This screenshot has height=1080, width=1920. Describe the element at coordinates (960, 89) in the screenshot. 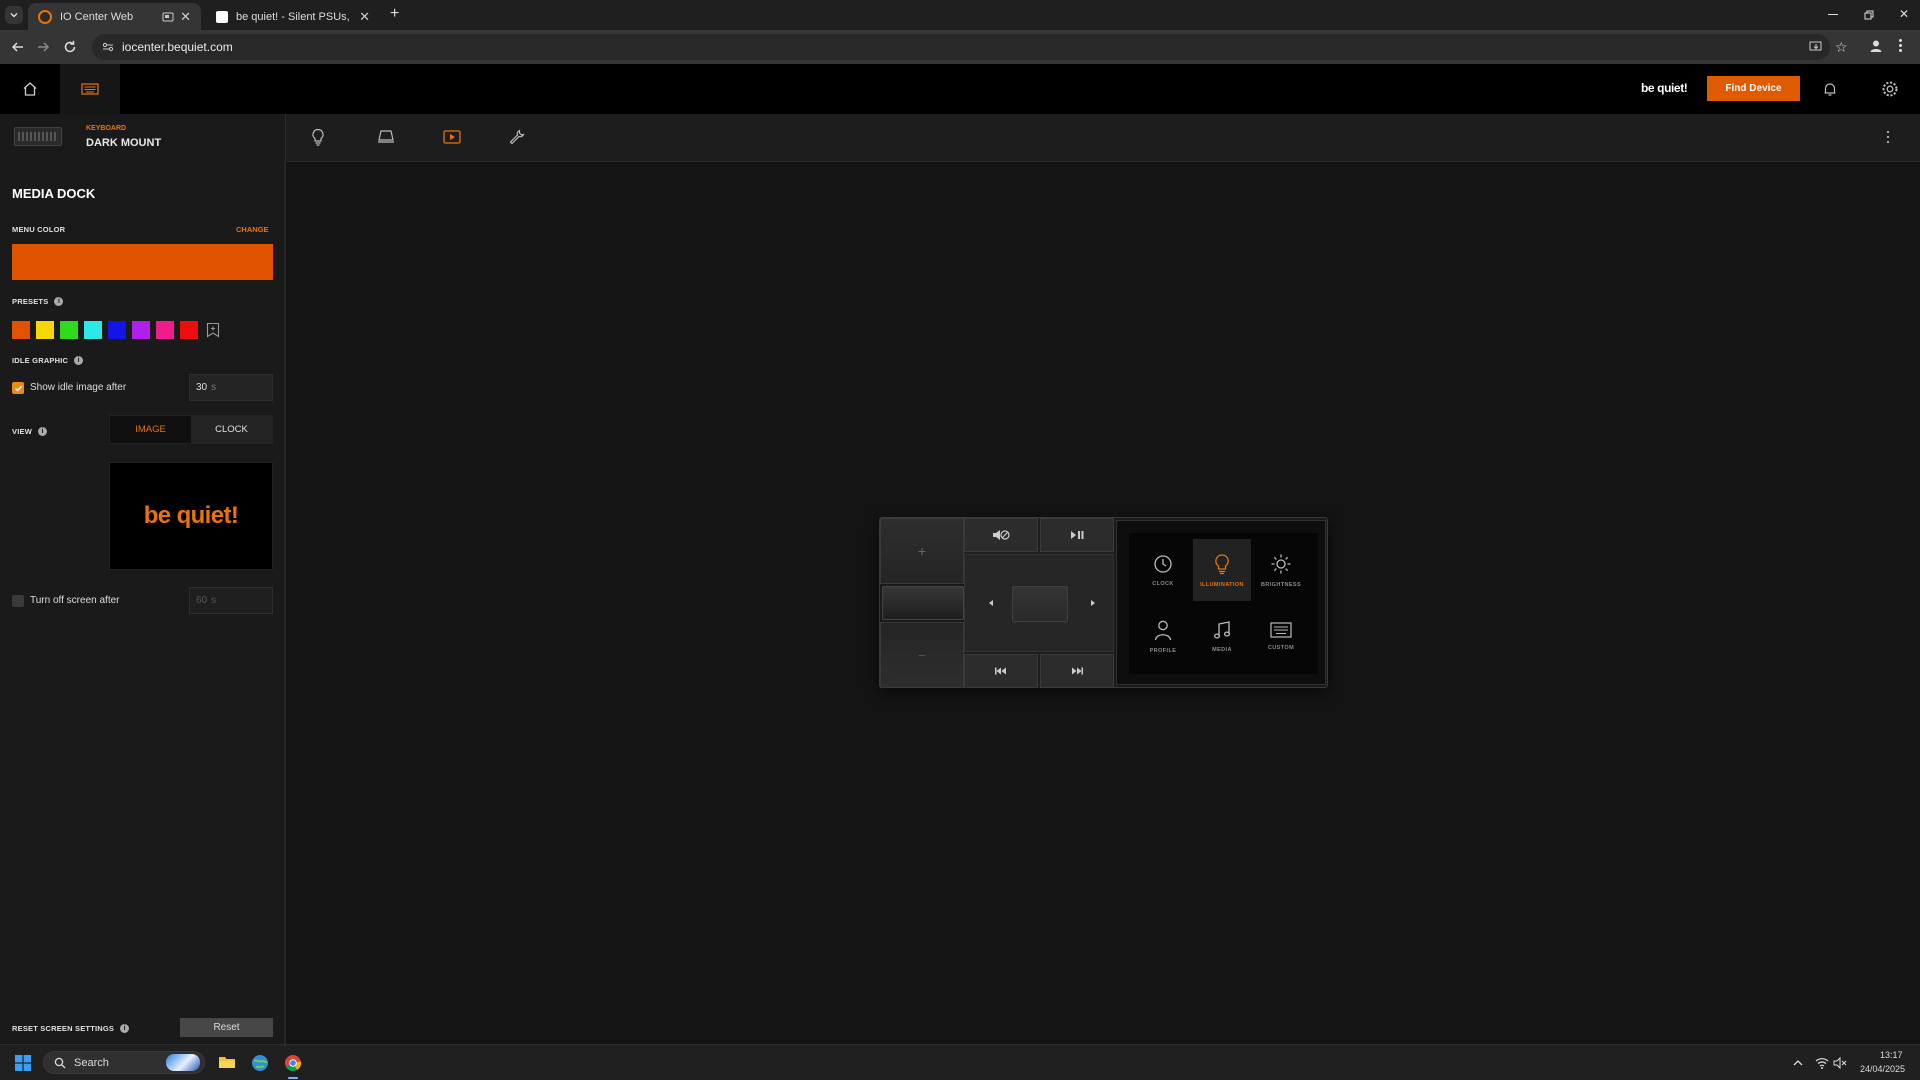

I see `app-header: be quiet! Find Device` at that location.